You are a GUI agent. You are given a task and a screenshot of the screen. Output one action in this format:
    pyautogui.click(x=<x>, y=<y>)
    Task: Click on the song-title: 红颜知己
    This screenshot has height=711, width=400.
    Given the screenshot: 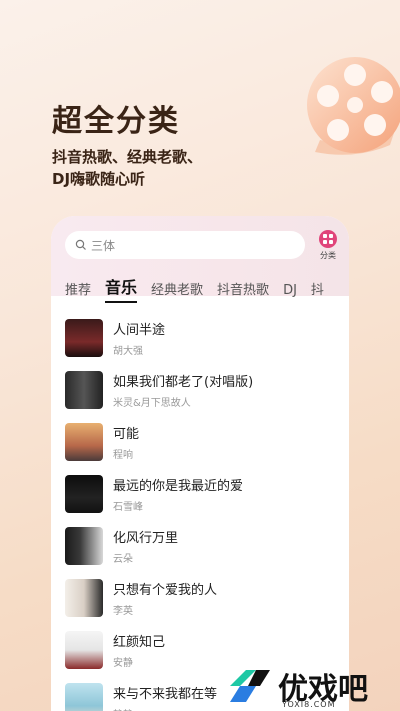 What is the action you would take?
    pyautogui.click(x=139, y=642)
    